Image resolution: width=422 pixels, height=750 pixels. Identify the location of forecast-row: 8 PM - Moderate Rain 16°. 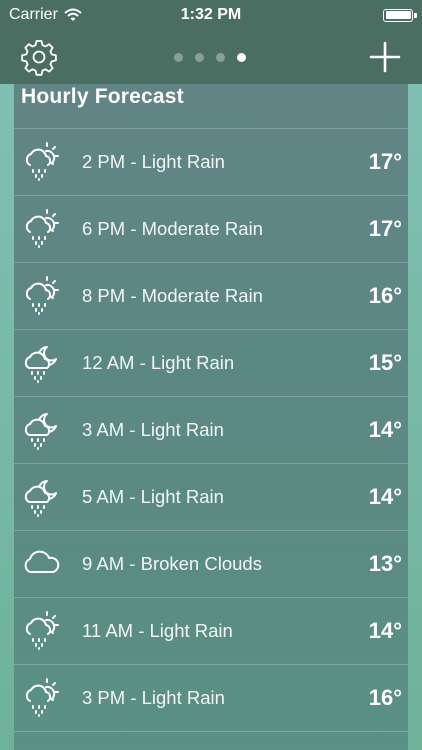
(211, 296).